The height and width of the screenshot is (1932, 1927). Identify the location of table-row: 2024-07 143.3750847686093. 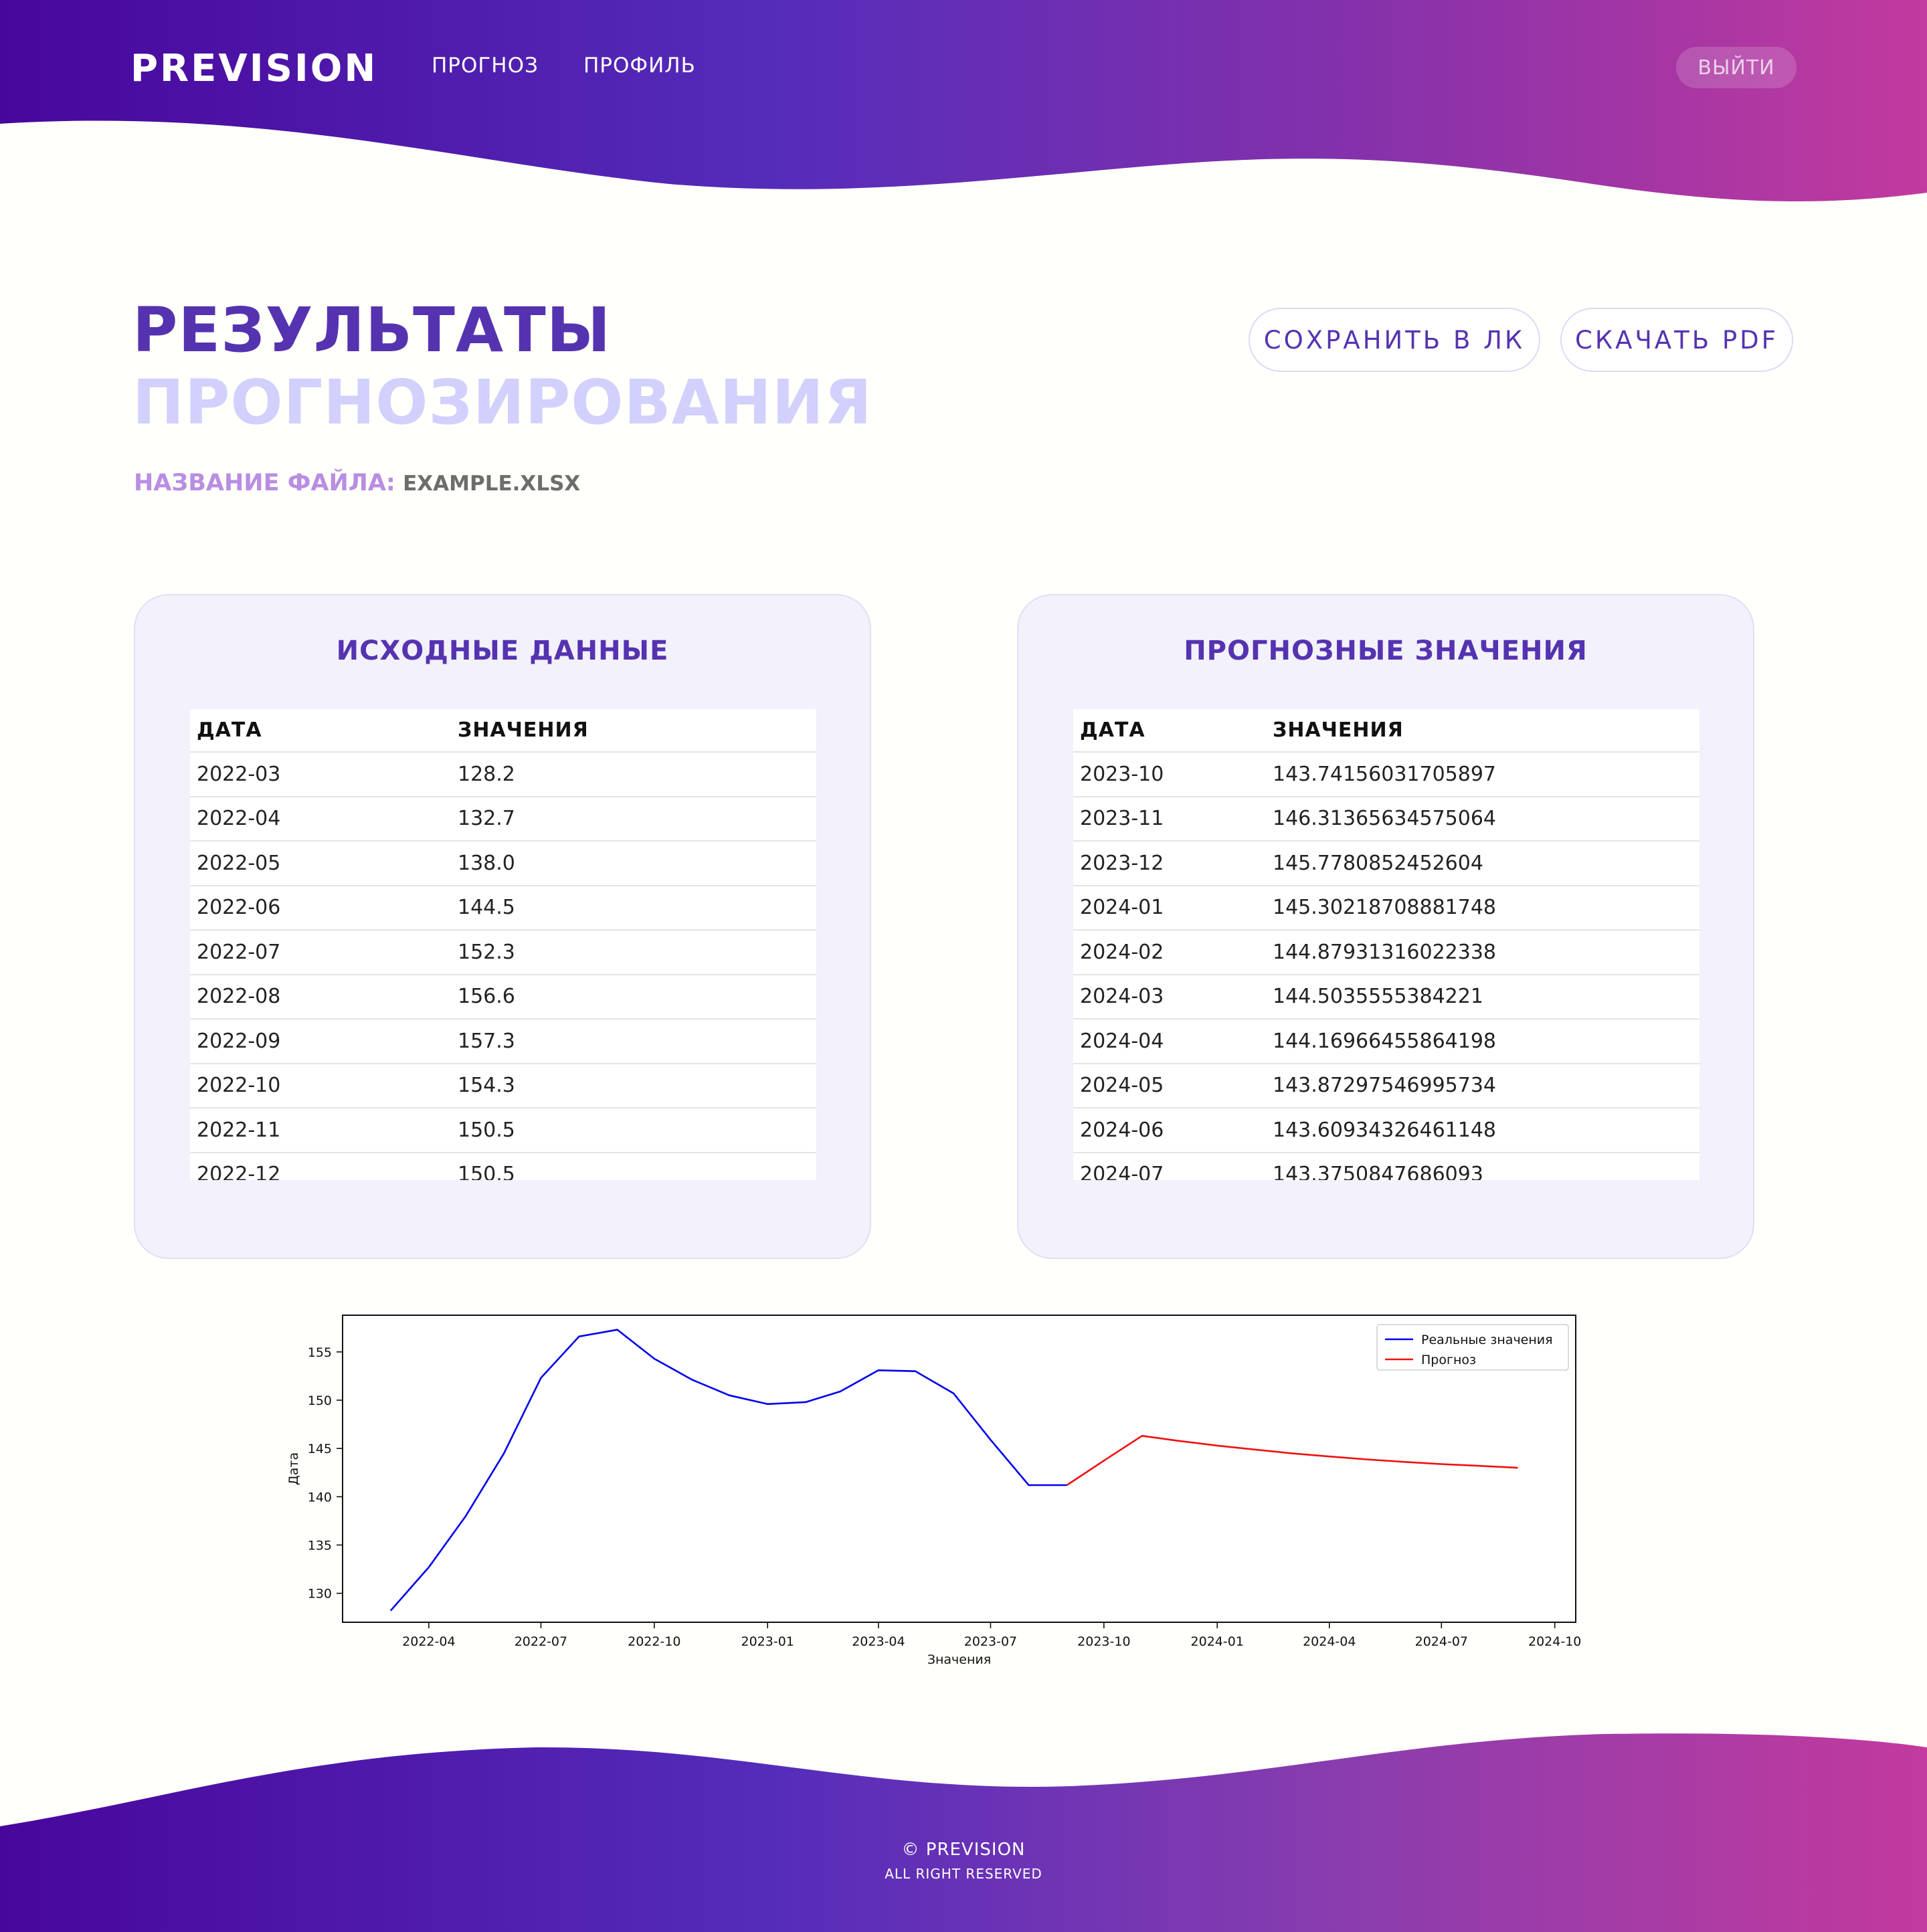
(1387, 1166).